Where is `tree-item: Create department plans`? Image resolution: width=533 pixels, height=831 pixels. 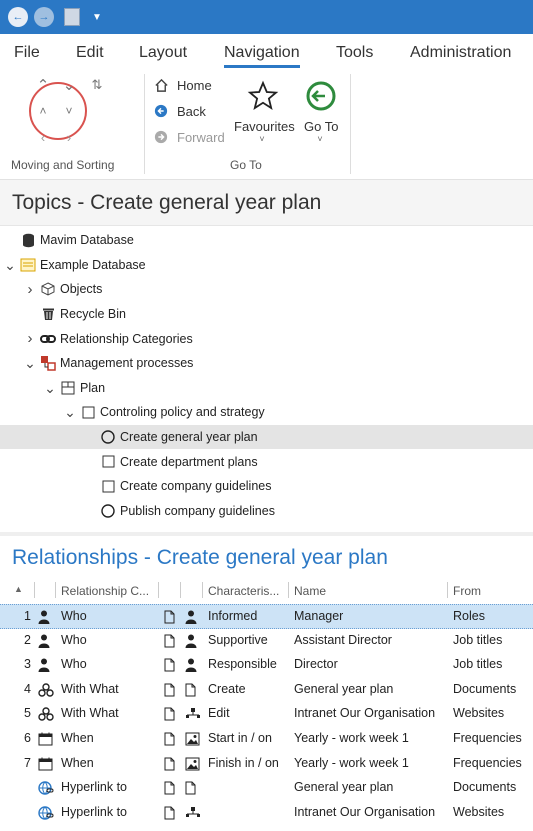 tree-item: Create department plans is located at coordinates (266, 461).